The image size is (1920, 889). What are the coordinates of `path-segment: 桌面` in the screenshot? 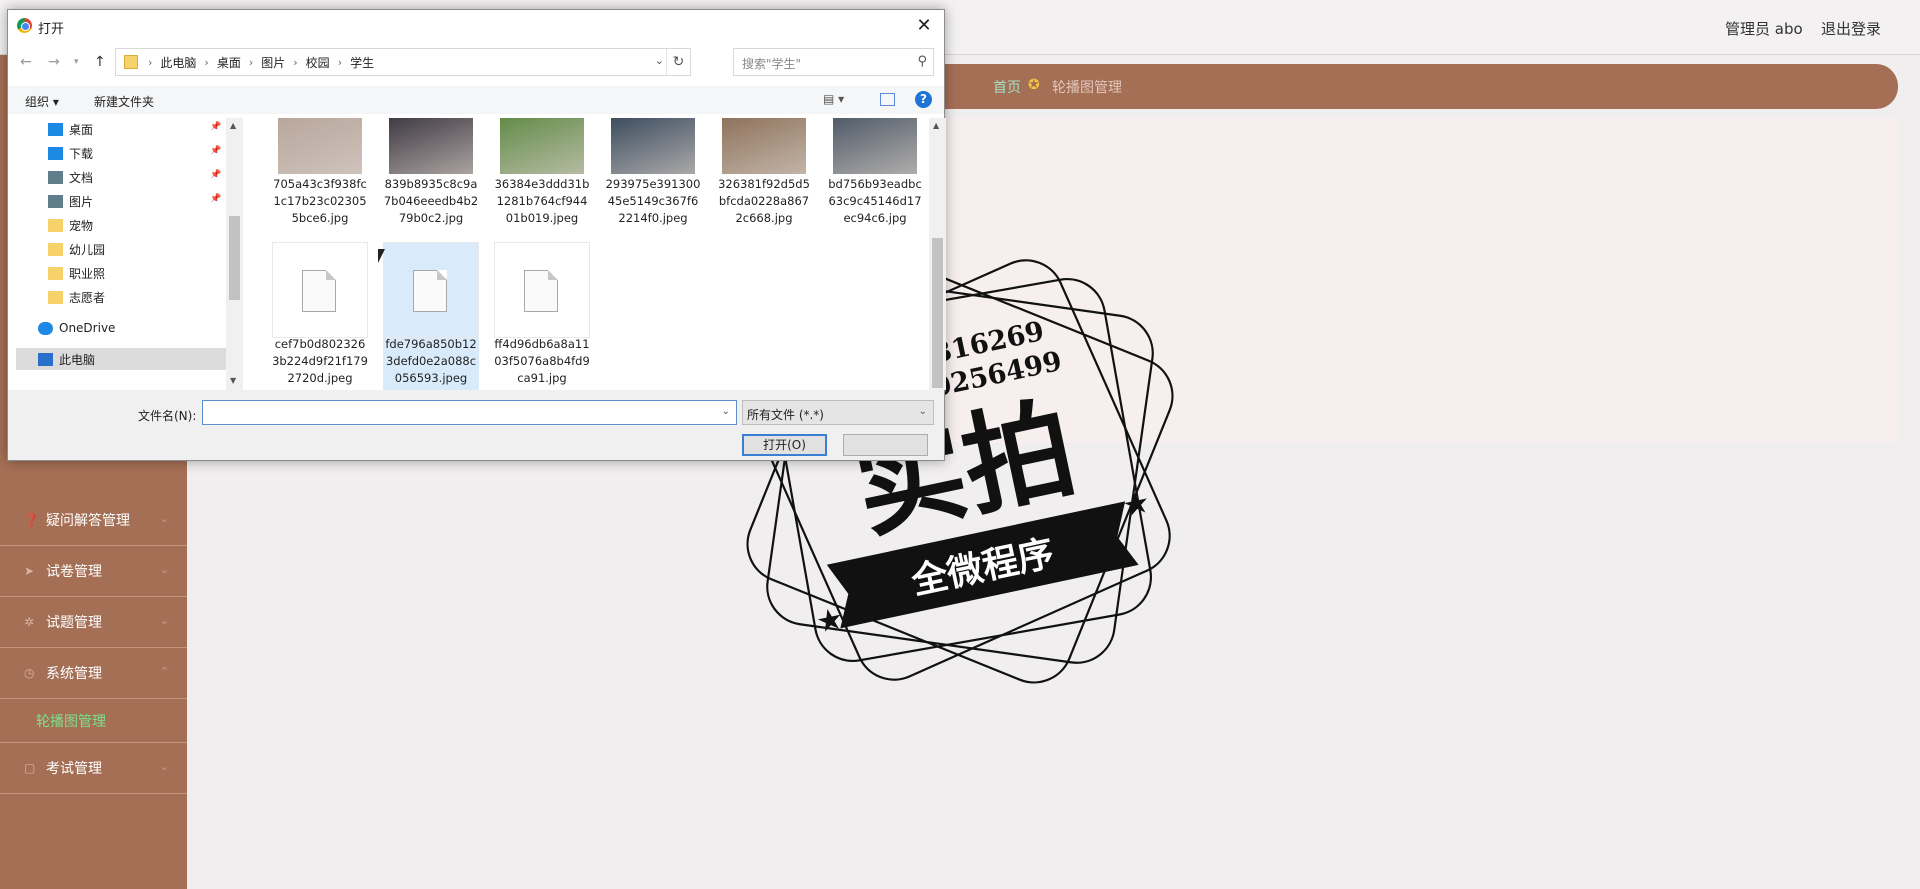 It's located at (229, 62).